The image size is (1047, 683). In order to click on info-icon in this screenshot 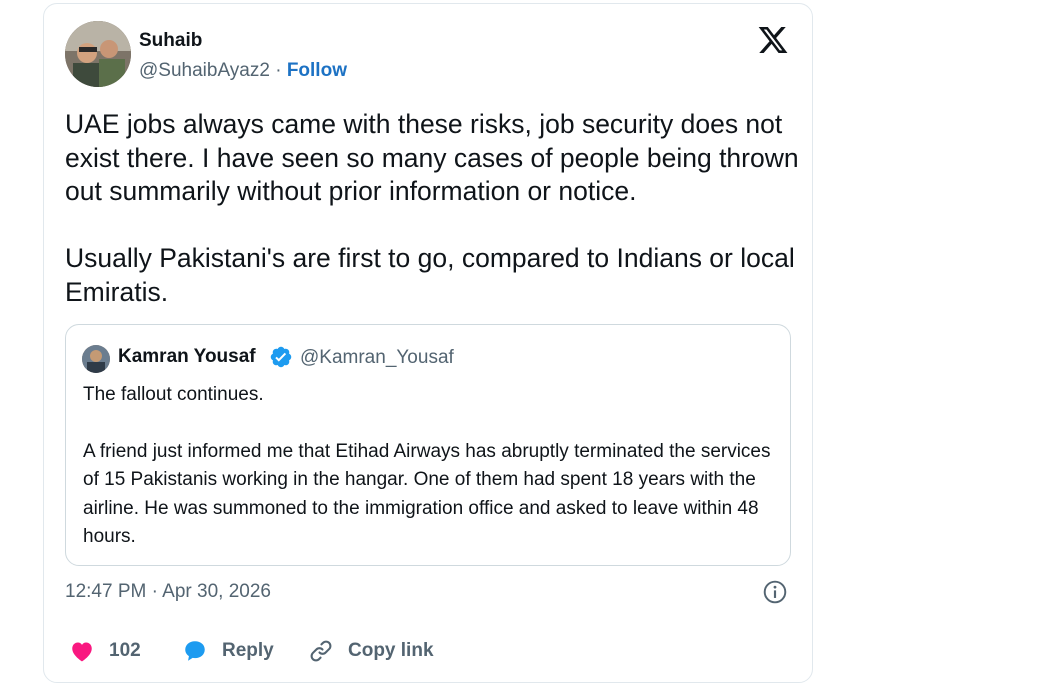, I will do `click(775, 592)`.